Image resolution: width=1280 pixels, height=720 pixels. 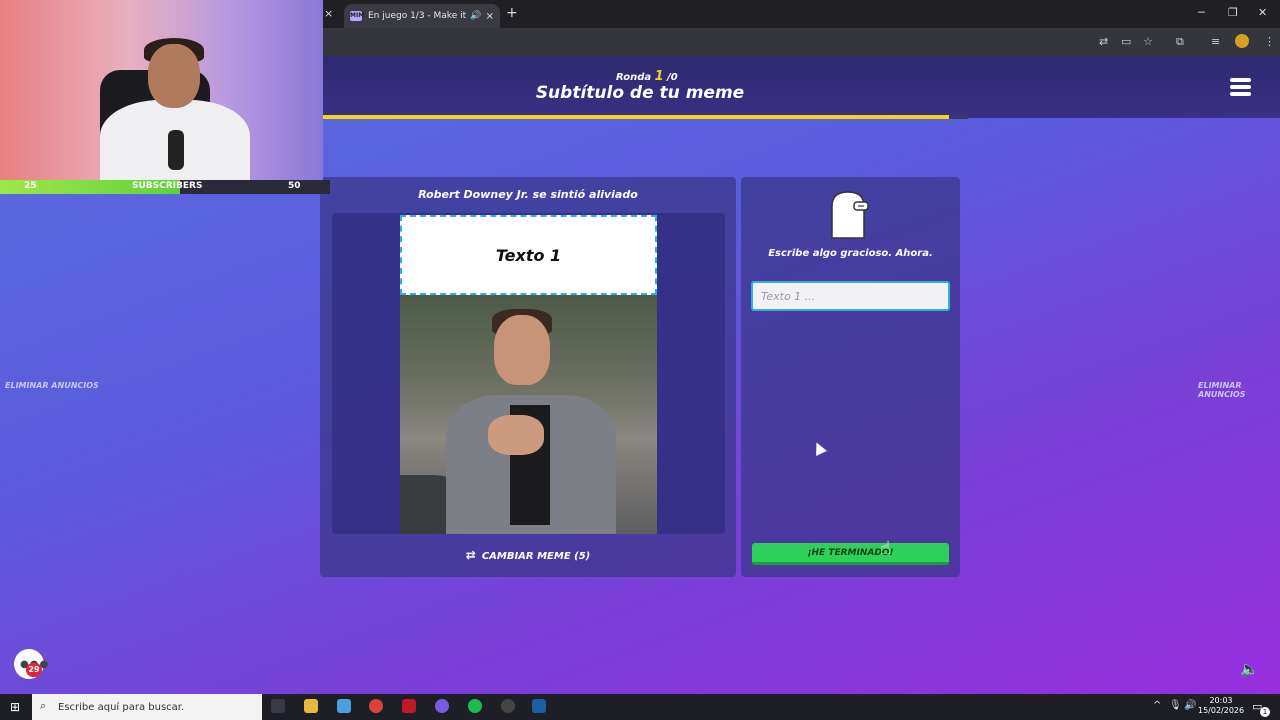 What do you see at coordinates (328, 13) in the screenshot?
I see `close-icon: ×` at bounding box center [328, 13].